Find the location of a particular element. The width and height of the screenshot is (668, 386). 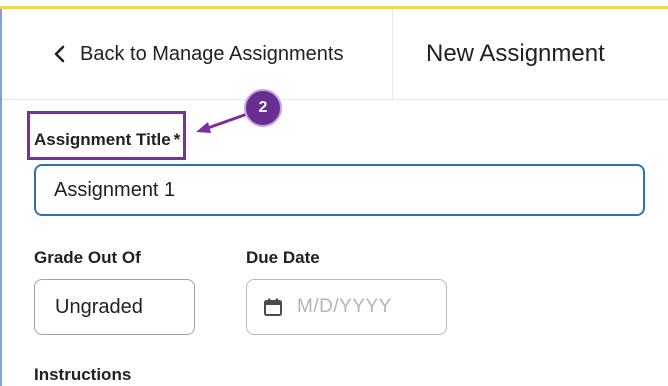

due-date-input: M/D/YYYY is located at coordinates (346, 307).